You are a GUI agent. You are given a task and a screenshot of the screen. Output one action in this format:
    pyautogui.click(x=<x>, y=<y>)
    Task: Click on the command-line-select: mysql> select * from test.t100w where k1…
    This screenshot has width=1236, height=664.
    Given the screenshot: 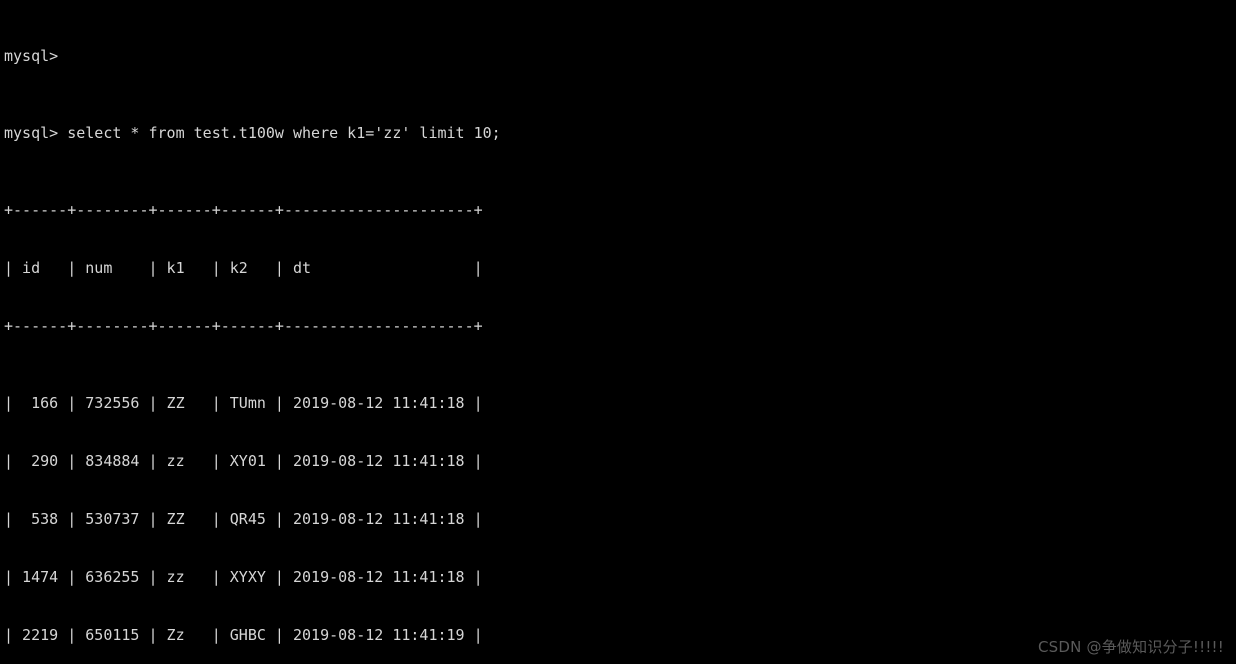 What is the action you would take?
    pyautogui.click(x=555, y=133)
    